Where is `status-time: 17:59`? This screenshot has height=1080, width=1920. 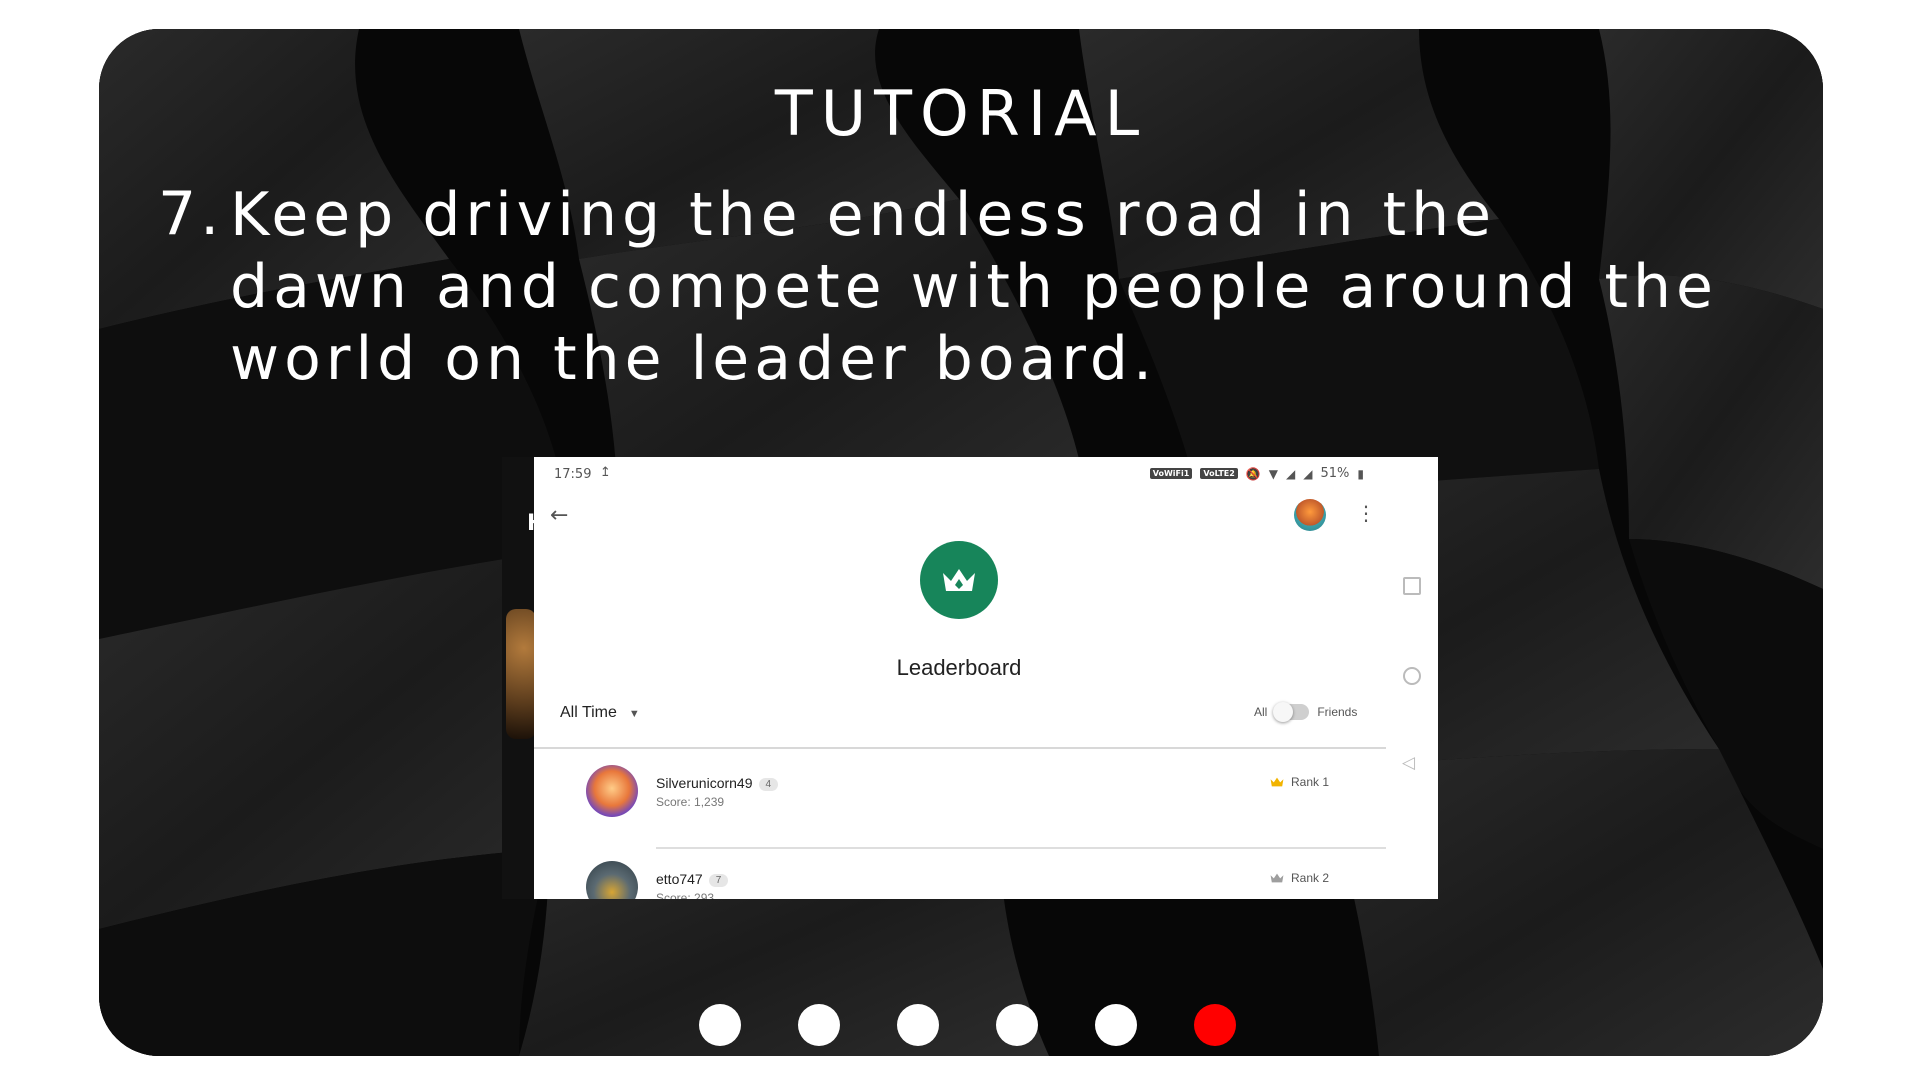
status-time: 17:59 is located at coordinates (573, 474).